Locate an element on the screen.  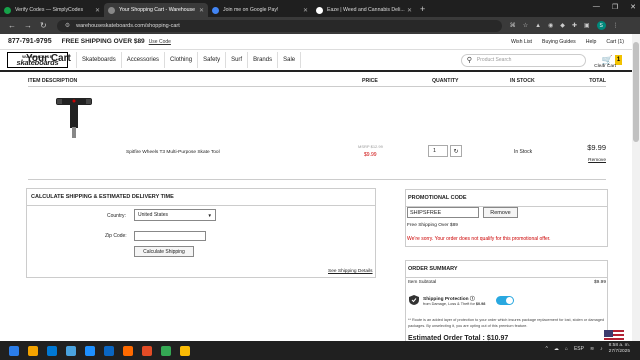
wallet-icon: ◉ is located at coordinates (550, 25).